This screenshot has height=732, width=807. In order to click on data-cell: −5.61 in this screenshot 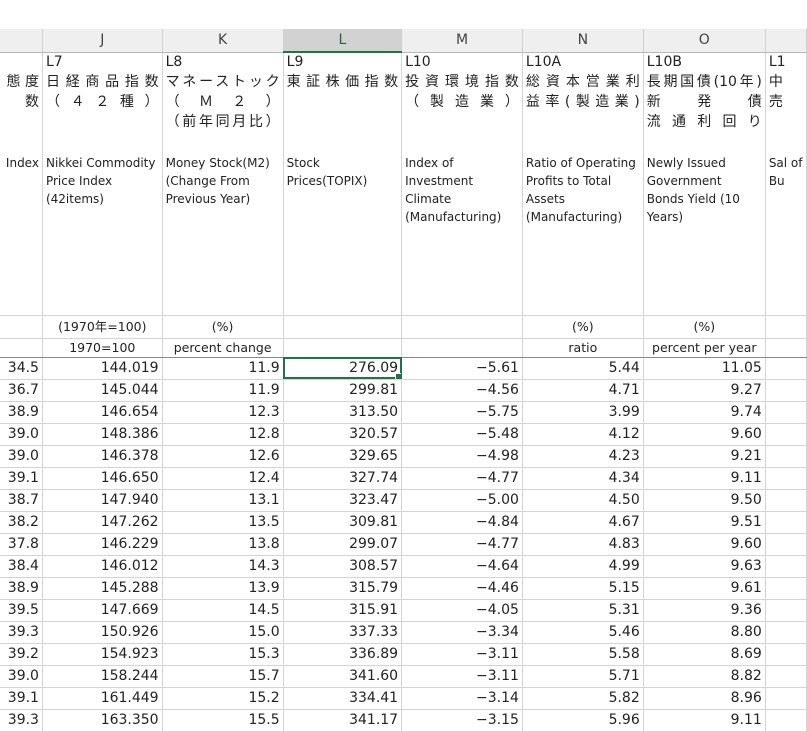, I will do `click(462, 368)`.